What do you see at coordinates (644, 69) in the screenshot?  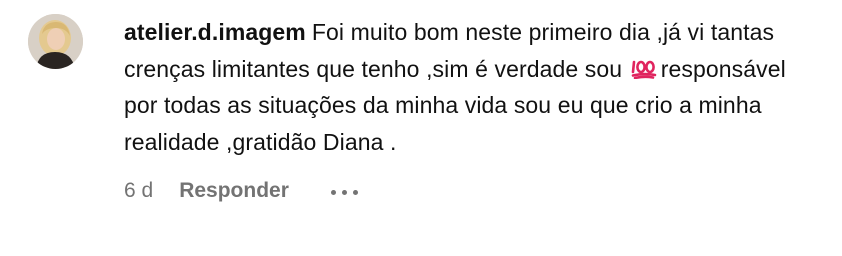 I see `hundred-points-icon` at bounding box center [644, 69].